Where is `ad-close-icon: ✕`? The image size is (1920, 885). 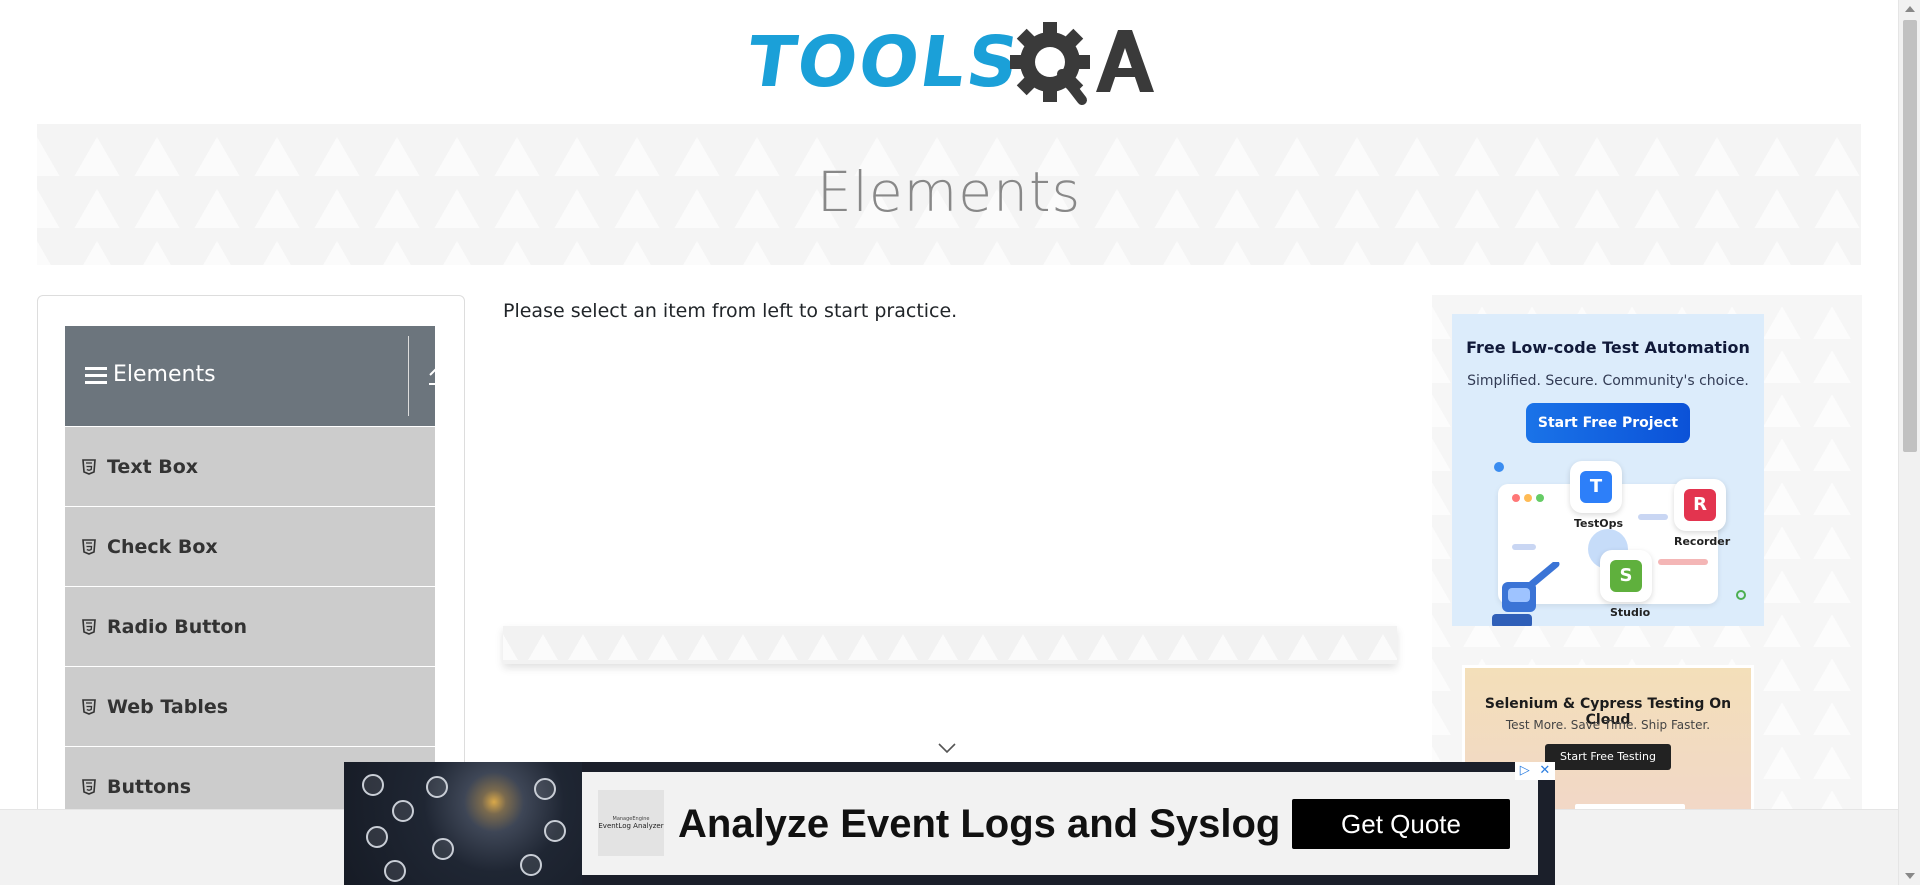 ad-close-icon: ✕ is located at coordinates (1544, 771).